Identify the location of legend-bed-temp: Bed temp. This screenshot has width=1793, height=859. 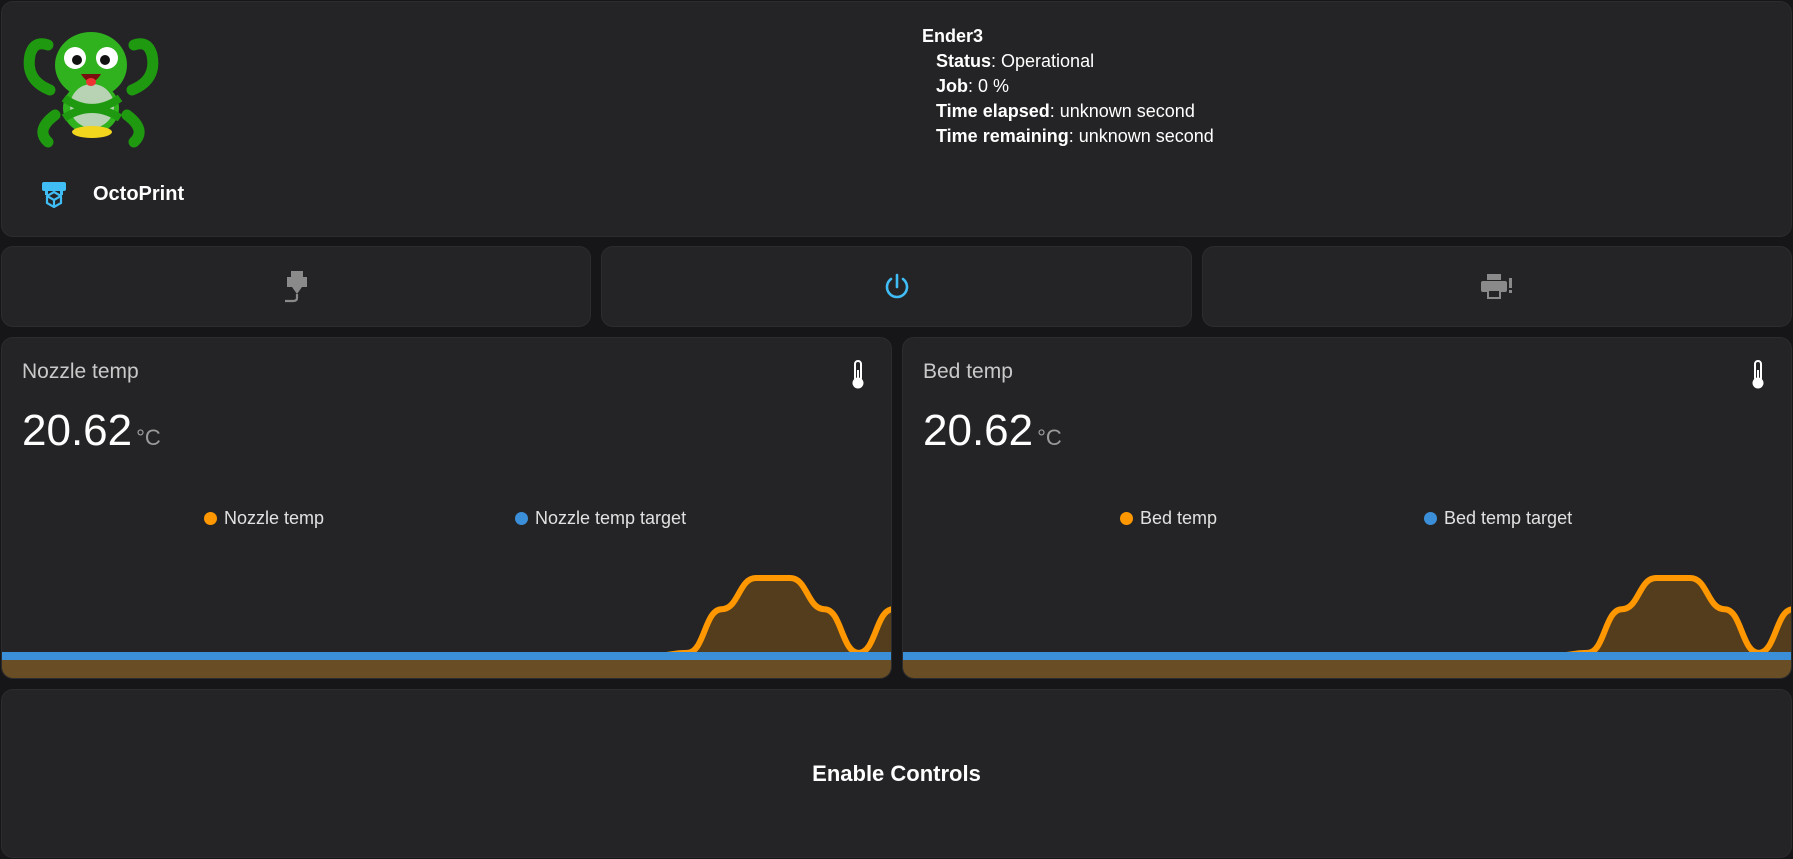
(1168, 518).